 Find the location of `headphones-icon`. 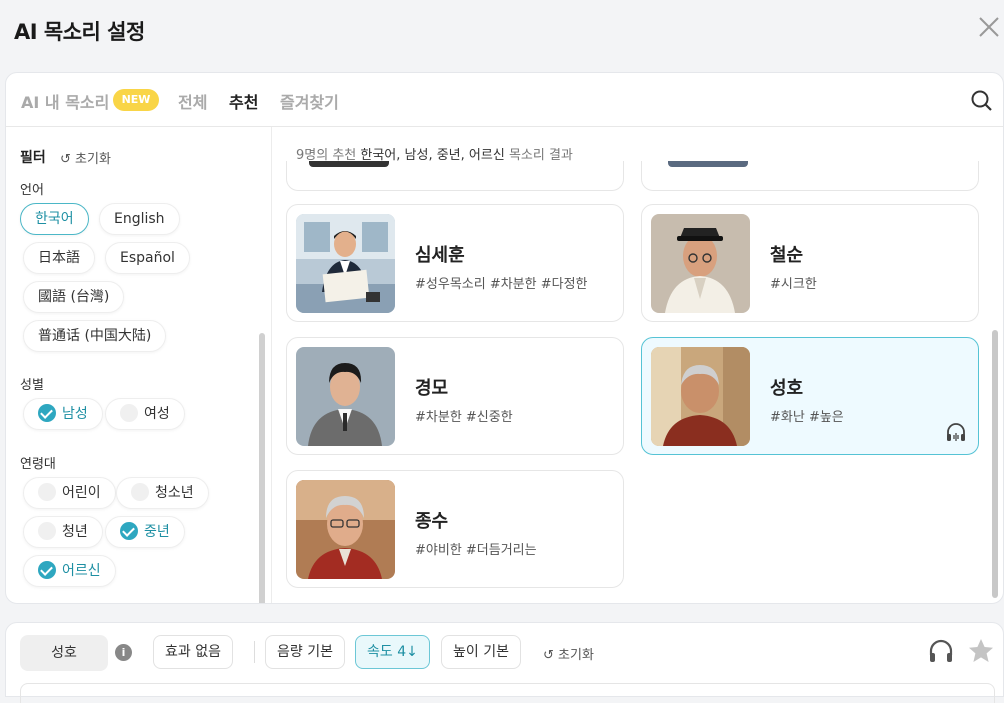

headphones-icon is located at coordinates (941, 651).